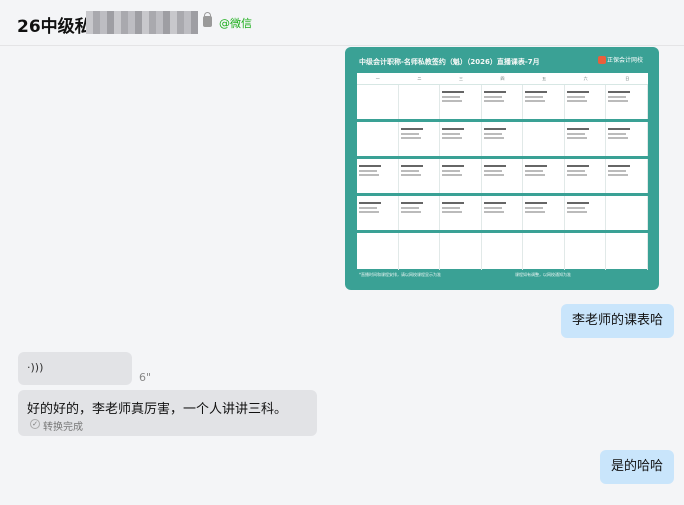 The image size is (684, 505). I want to click on weekday-thu: 四, so click(502, 78).